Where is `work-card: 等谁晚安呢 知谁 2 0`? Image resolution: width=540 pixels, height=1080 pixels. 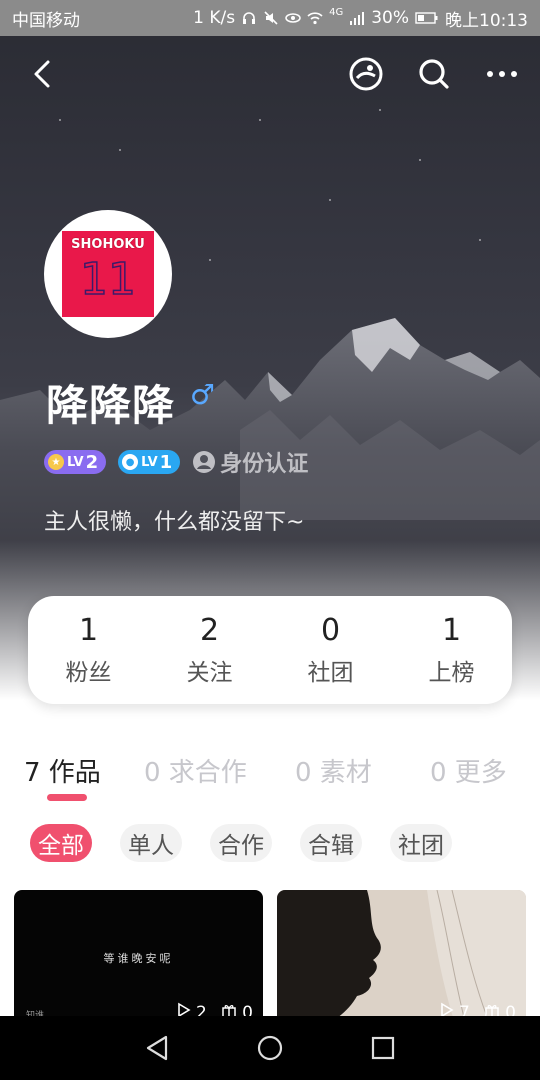
work-card: 等谁晚安呢 知谁 2 0 is located at coordinates (138, 960).